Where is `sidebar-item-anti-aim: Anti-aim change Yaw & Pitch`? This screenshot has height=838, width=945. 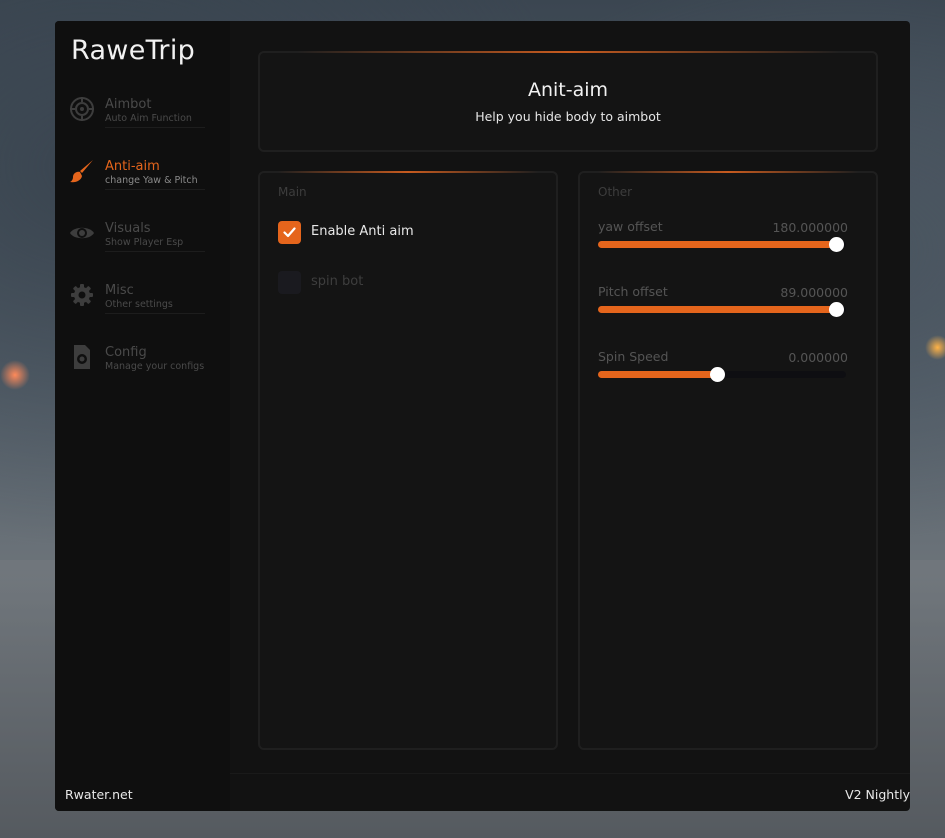 sidebar-item-anti-aim: Anti-aim change Yaw & Pitch is located at coordinates (139, 174).